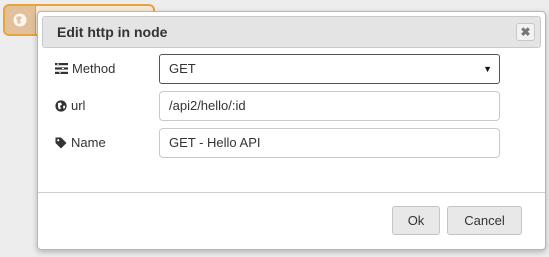 The image size is (549, 257). I want to click on method-selected-value: GET, so click(182, 68).